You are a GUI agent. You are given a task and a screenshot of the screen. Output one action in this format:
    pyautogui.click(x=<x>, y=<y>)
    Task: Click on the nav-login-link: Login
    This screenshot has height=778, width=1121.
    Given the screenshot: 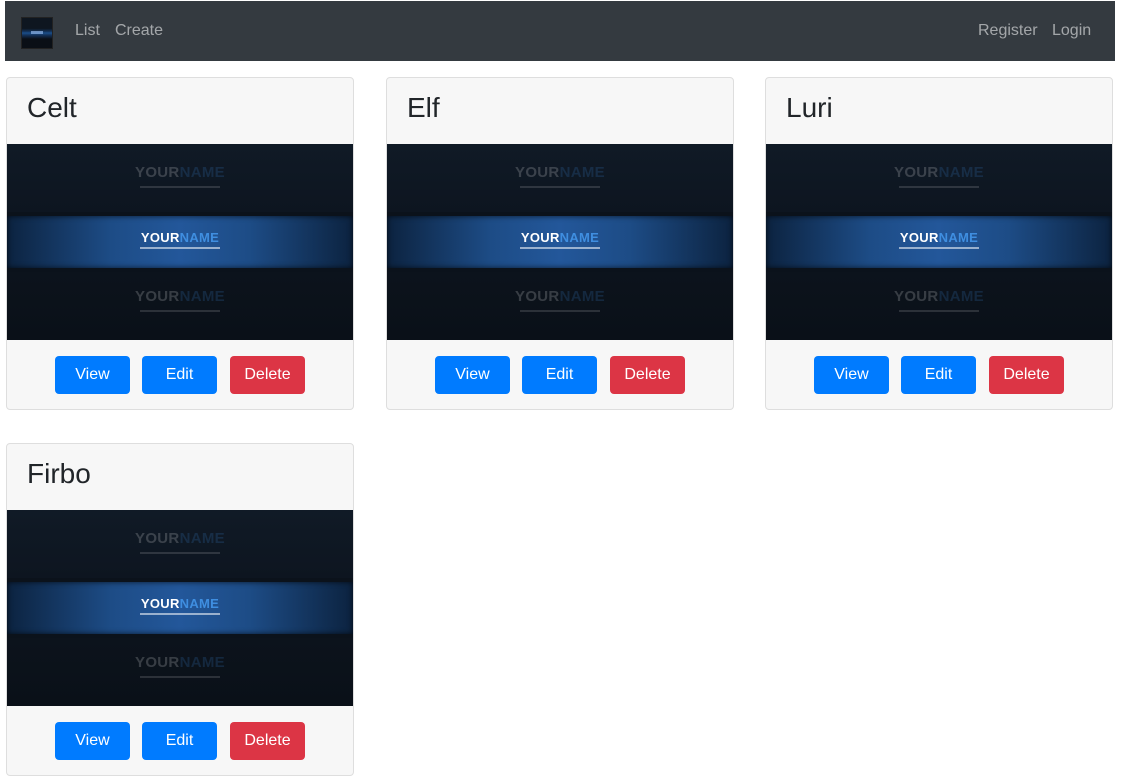 What is the action you would take?
    pyautogui.click(x=1071, y=31)
    